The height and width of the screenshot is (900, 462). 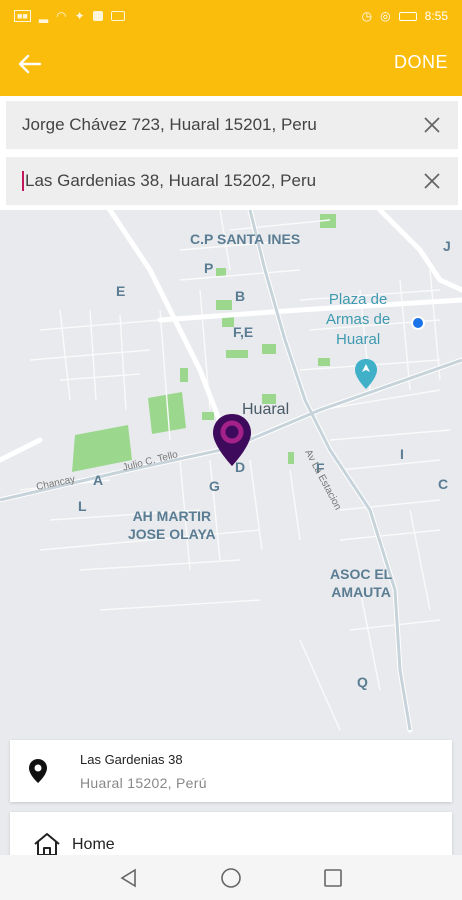 What do you see at coordinates (361, 583) in the screenshot?
I see `area-label-amauta: ASOC EL AMAUTA` at bounding box center [361, 583].